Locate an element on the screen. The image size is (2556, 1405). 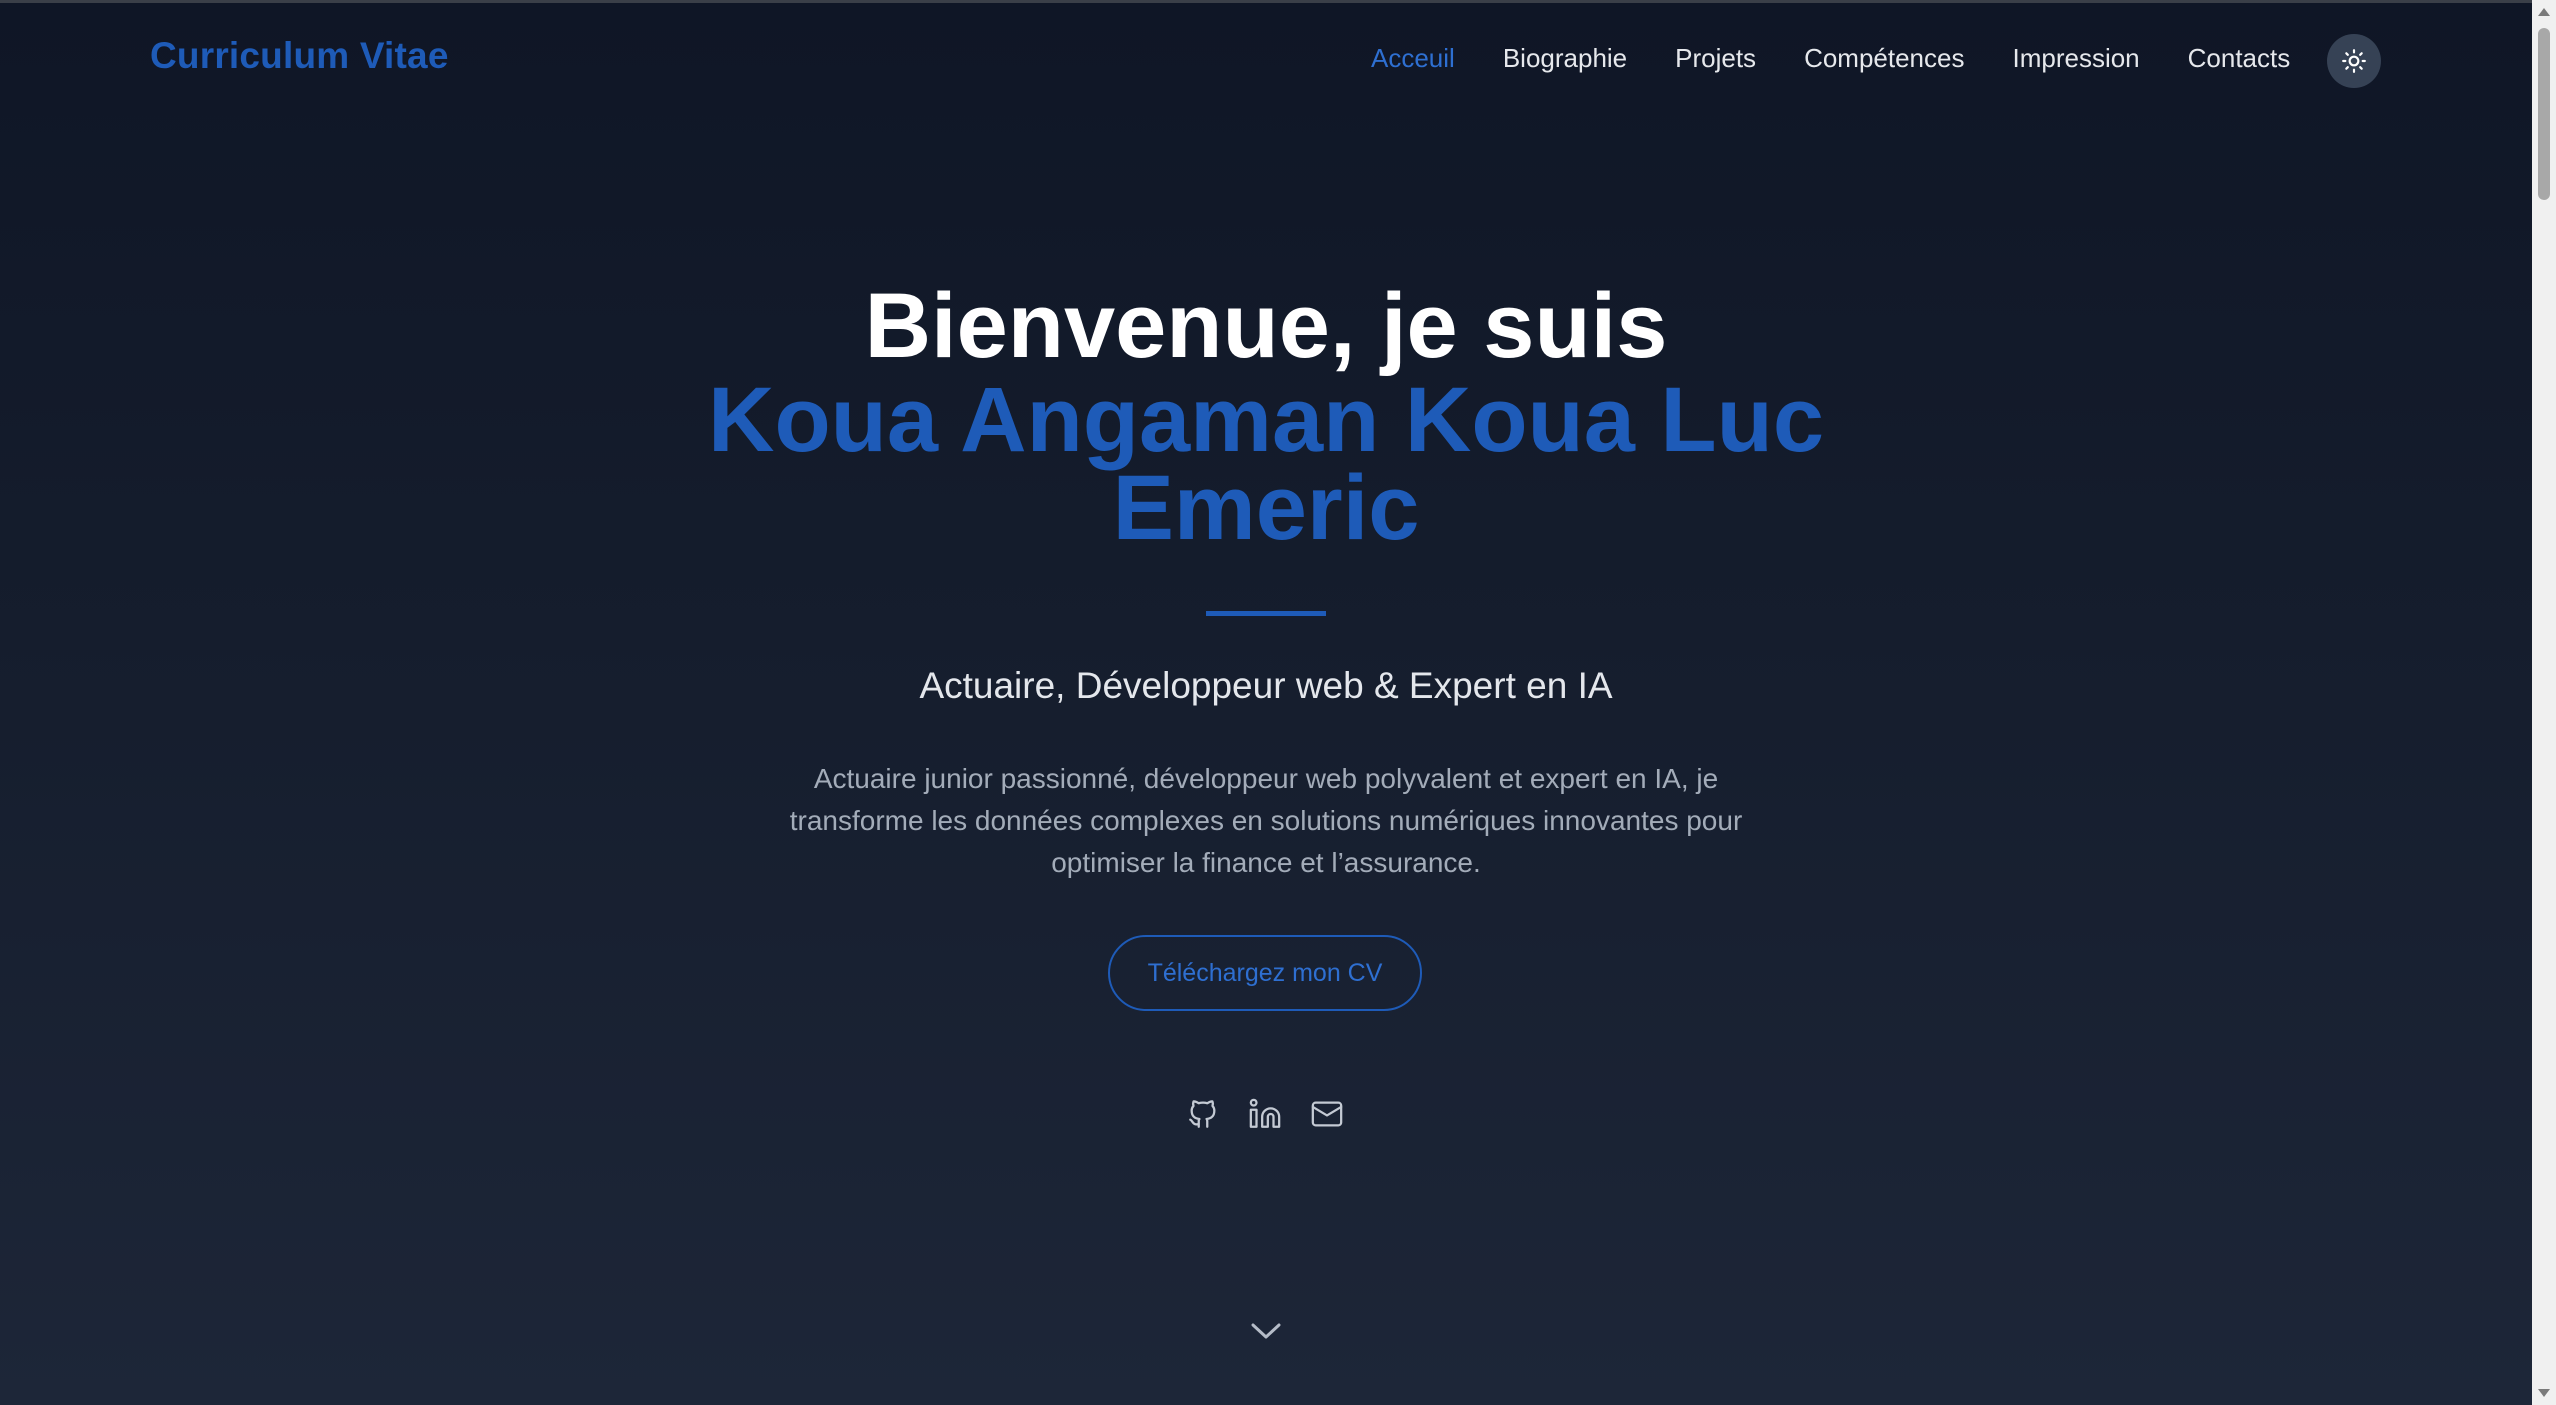
scroll-down-button is located at coordinates (1266, 1331).